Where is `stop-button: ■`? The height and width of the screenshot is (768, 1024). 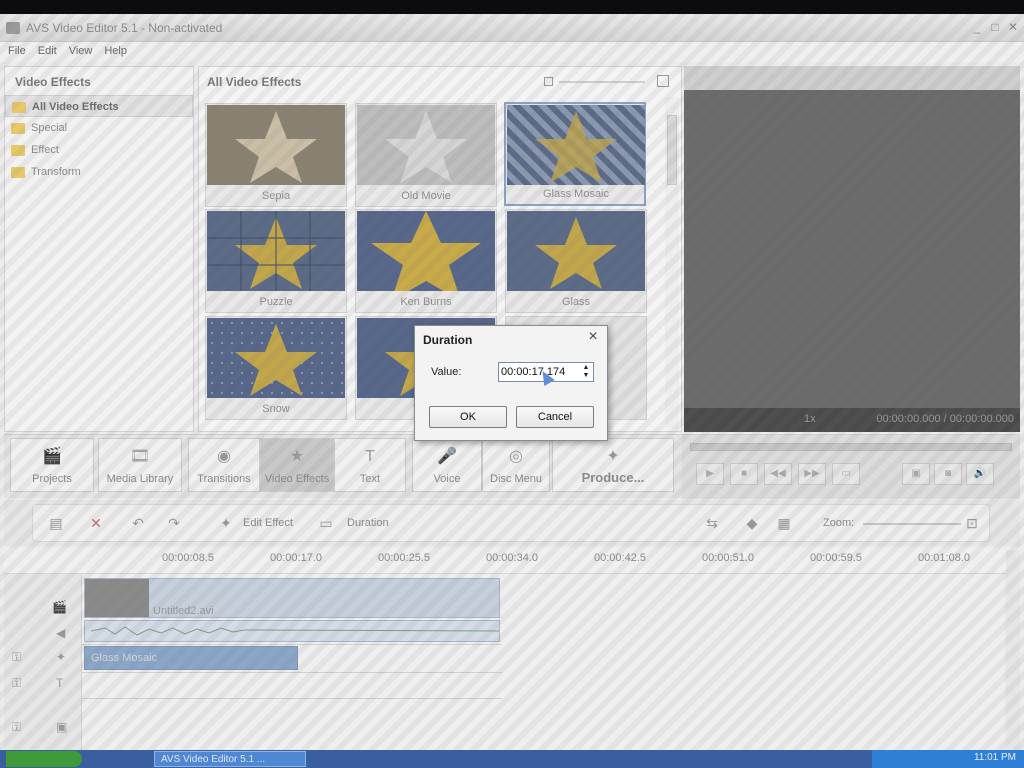 stop-button: ■ is located at coordinates (744, 474).